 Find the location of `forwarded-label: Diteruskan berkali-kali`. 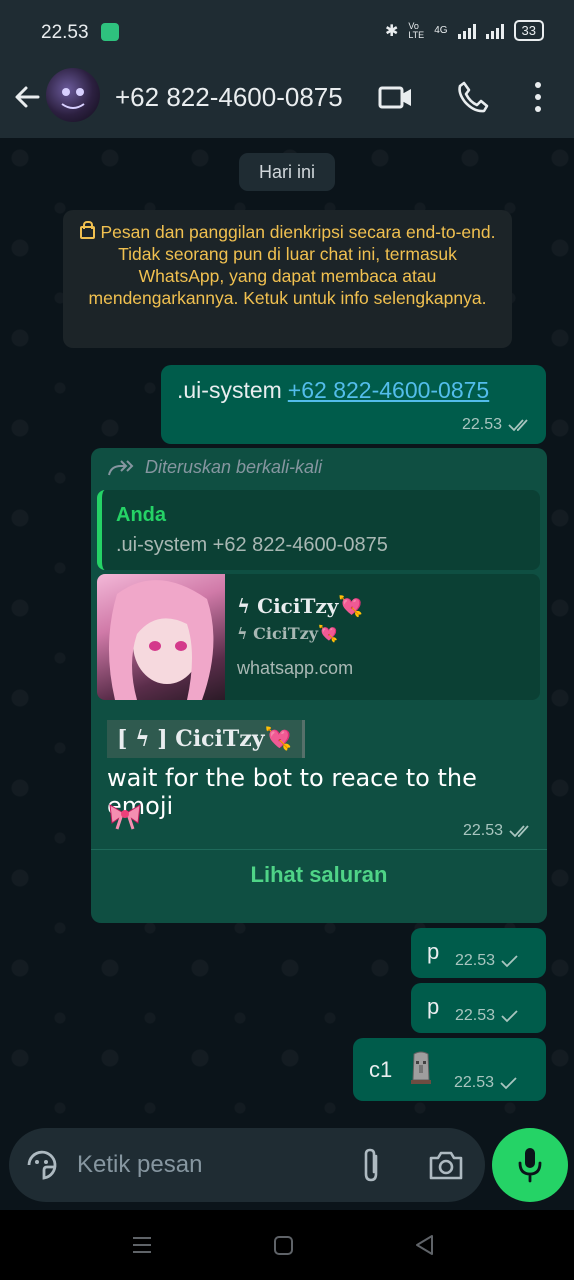

forwarded-label: Diteruskan berkali-kali is located at coordinates (214, 467).